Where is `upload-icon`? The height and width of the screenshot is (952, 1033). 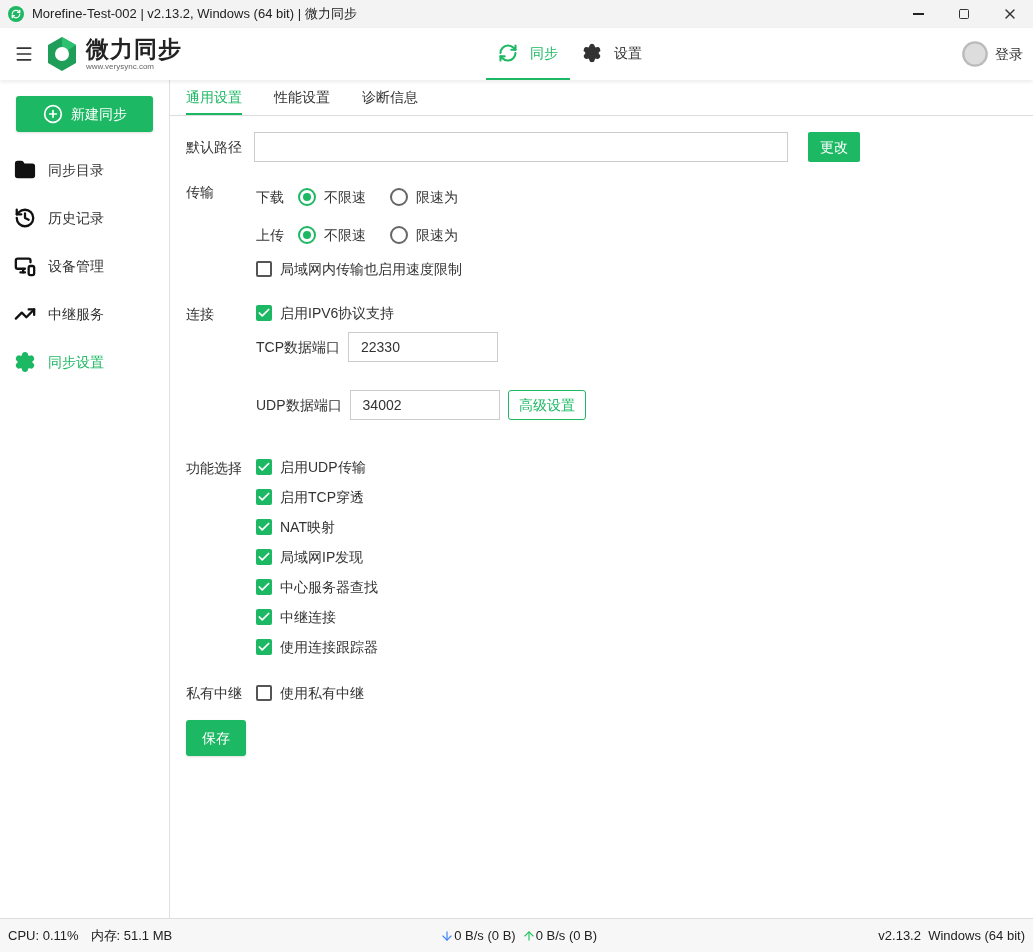
upload-icon is located at coordinates (528, 935).